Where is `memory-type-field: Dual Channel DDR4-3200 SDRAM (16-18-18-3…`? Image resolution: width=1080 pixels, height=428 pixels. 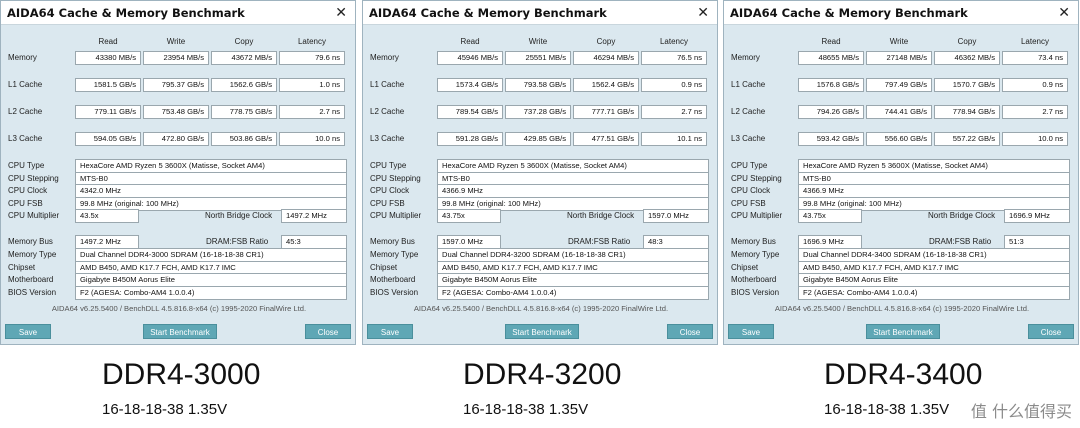
memory-type-field: Dual Channel DDR4-3200 SDRAM (16-18-18-3… is located at coordinates (573, 255).